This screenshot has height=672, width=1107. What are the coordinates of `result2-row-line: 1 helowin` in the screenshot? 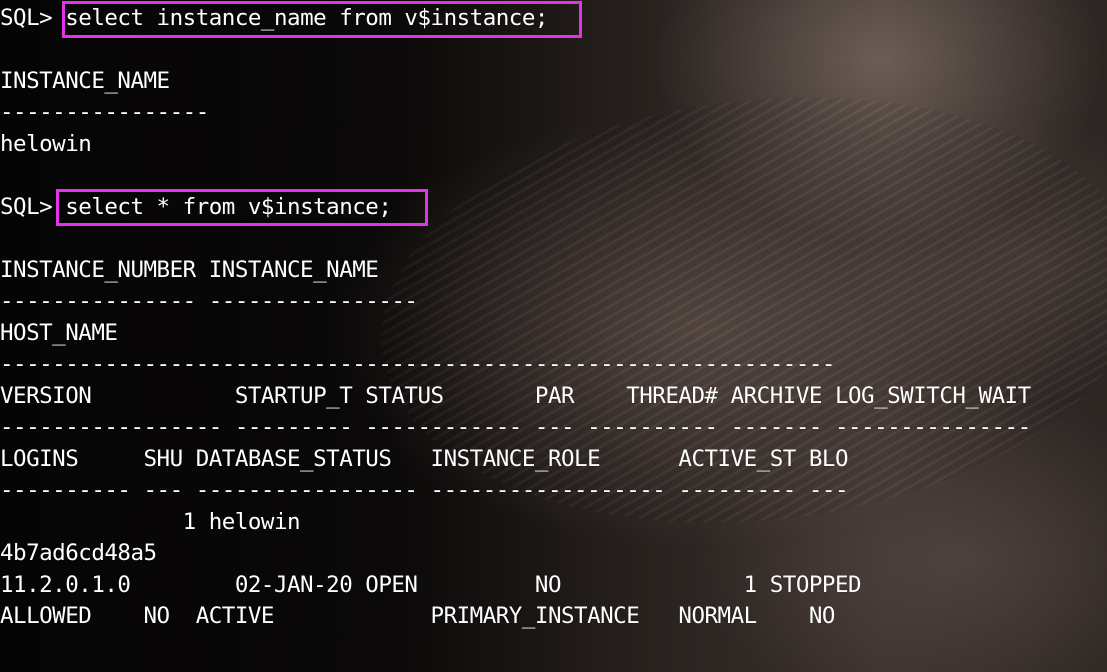 It's located at (150, 522).